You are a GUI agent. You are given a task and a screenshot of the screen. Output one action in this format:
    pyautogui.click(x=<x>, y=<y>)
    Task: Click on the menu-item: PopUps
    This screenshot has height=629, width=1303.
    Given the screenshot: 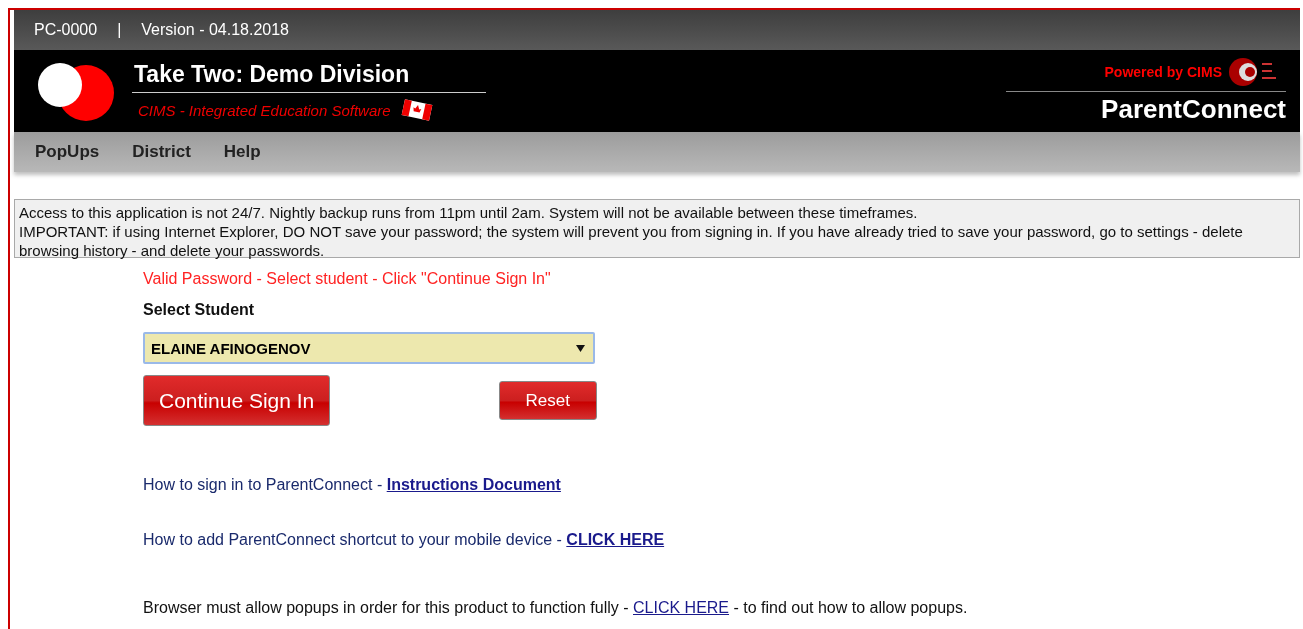 What is the action you would take?
    pyautogui.click(x=71, y=152)
    